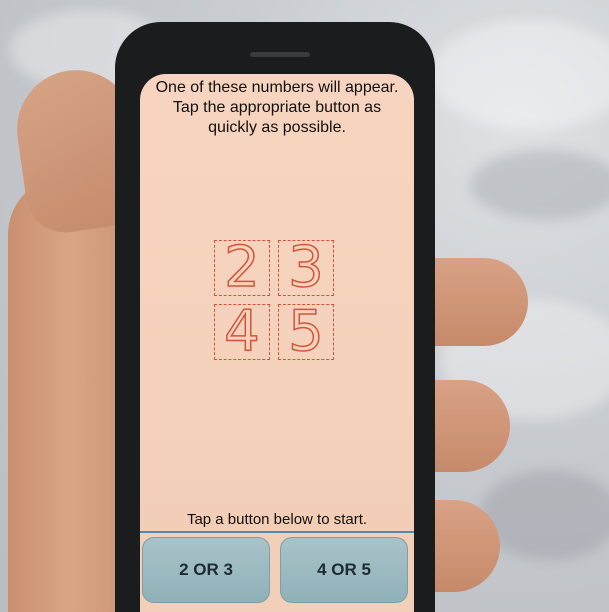 This screenshot has width=609, height=612. Describe the element at coordinates (276, 300) in the screenshot. I see `digit-grid: 2 3 4 5` at that location.